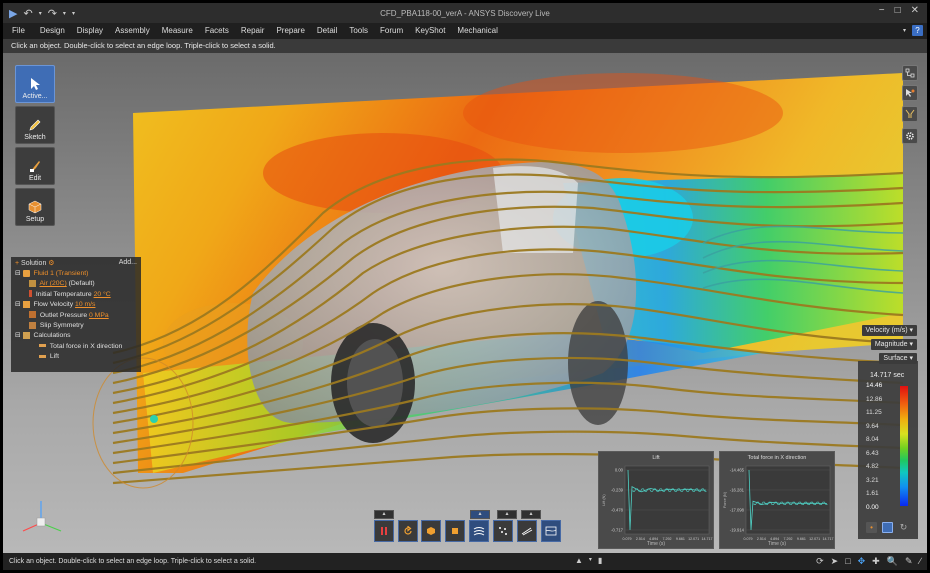  Describe the element at coordinates (253, 31) in the screenshot. I see `menu-repair: Repair` at that location.